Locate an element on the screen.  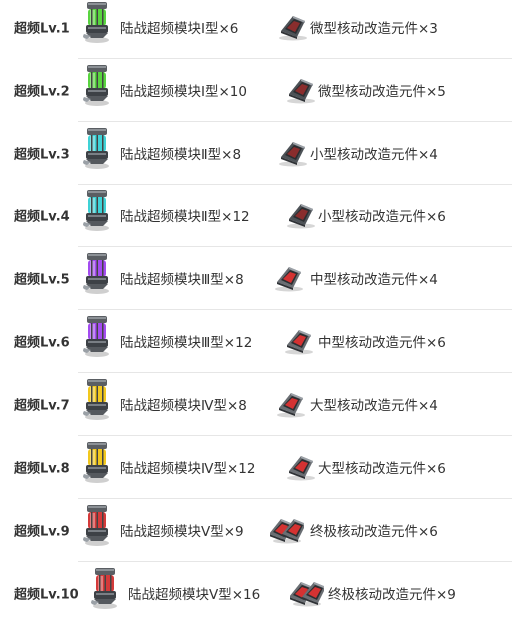
table-row: 超频Lv.1 陆战超频模块Ⅰ型×6 微型核动改造元件×3 is located at coordinates (256, 29).